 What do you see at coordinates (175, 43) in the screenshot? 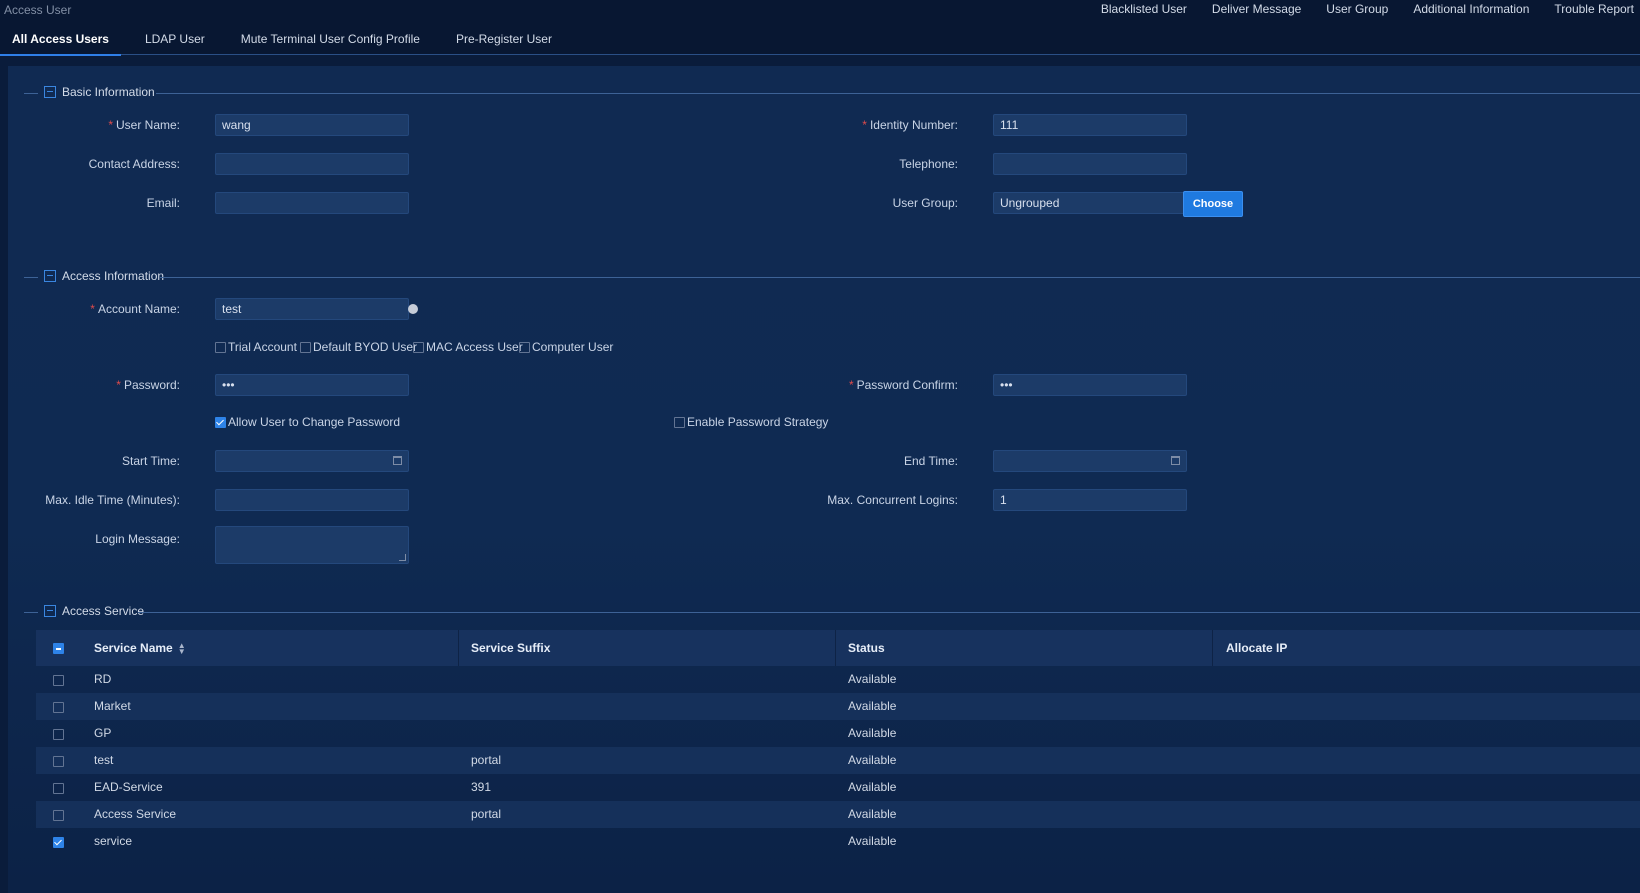
I see `tab-ldap-user: LDAP User` at bounding box center [175, 43].